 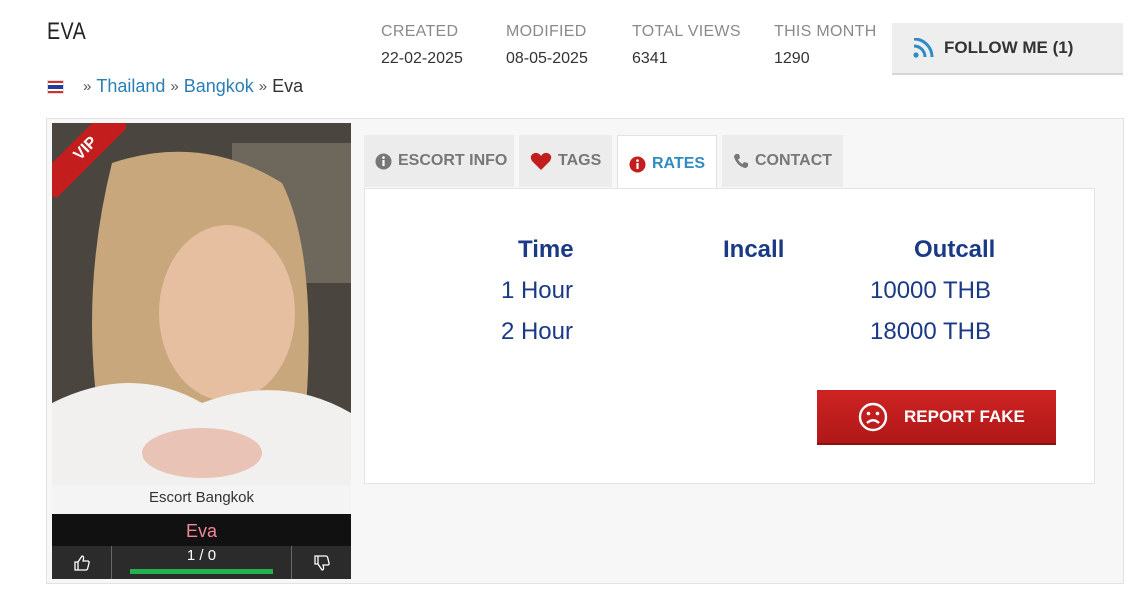 I want to click on stat-total-views: TOTAL VIEWS 6341, so click(x=686, y=45).